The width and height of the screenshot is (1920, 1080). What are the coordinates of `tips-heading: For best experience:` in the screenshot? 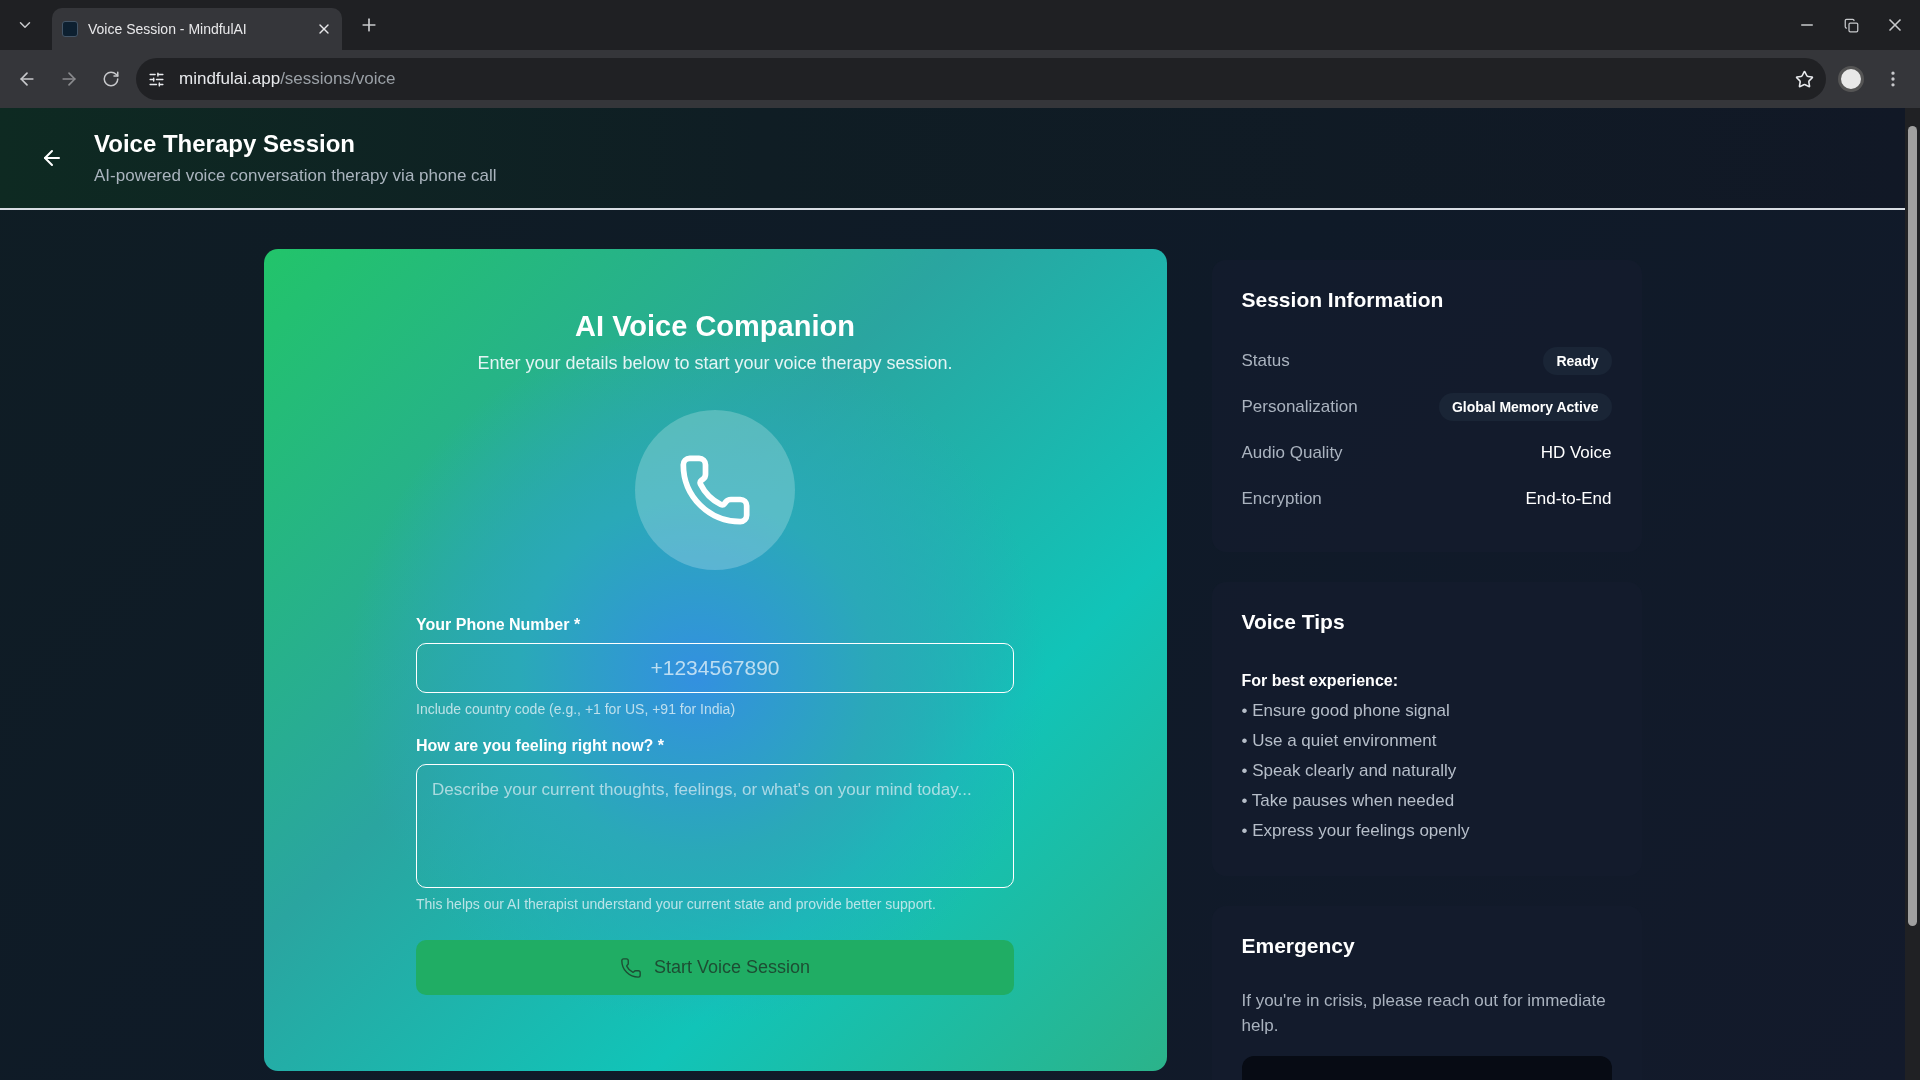 It's located at (1320, 681).